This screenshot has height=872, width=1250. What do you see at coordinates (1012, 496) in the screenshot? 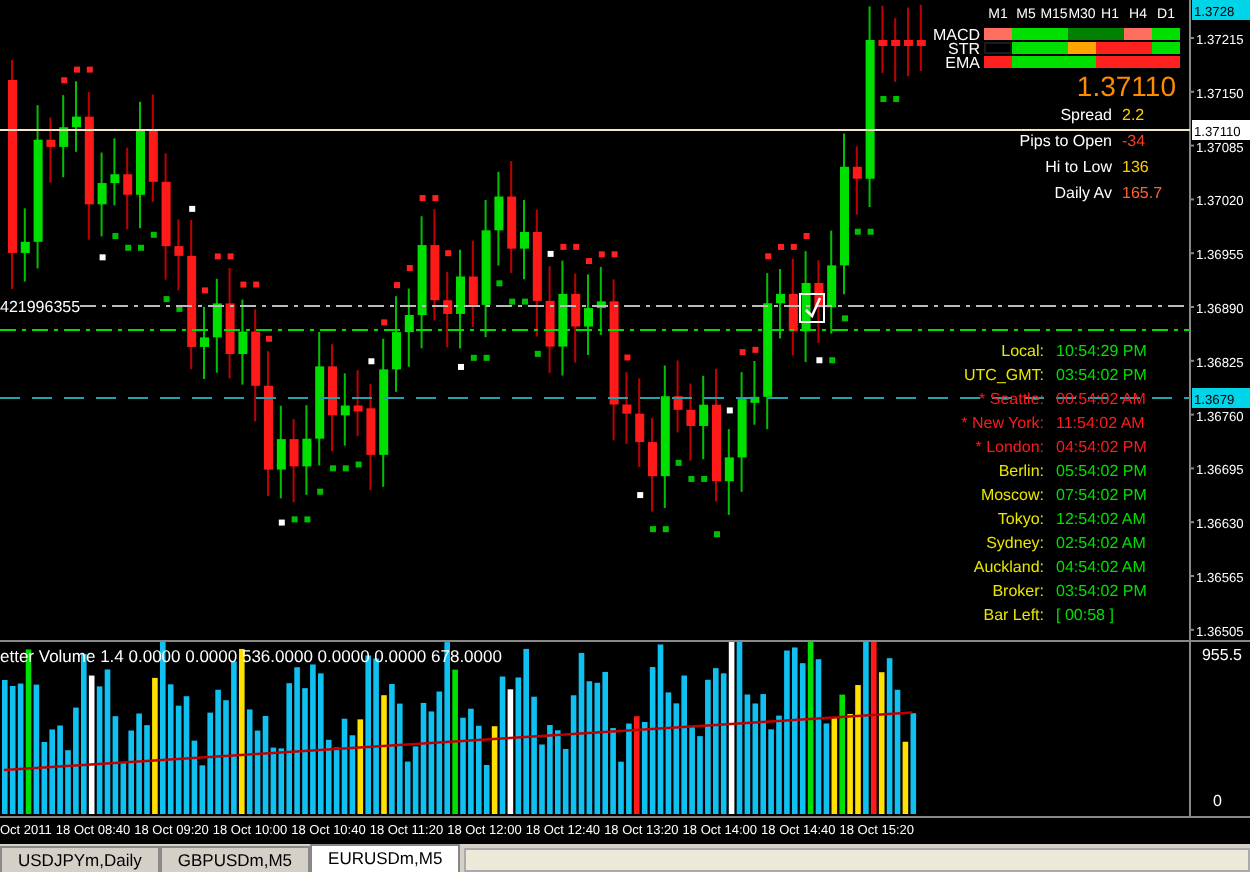
I see `clock-label: Moscow:` at bounding box center [1012, 496].